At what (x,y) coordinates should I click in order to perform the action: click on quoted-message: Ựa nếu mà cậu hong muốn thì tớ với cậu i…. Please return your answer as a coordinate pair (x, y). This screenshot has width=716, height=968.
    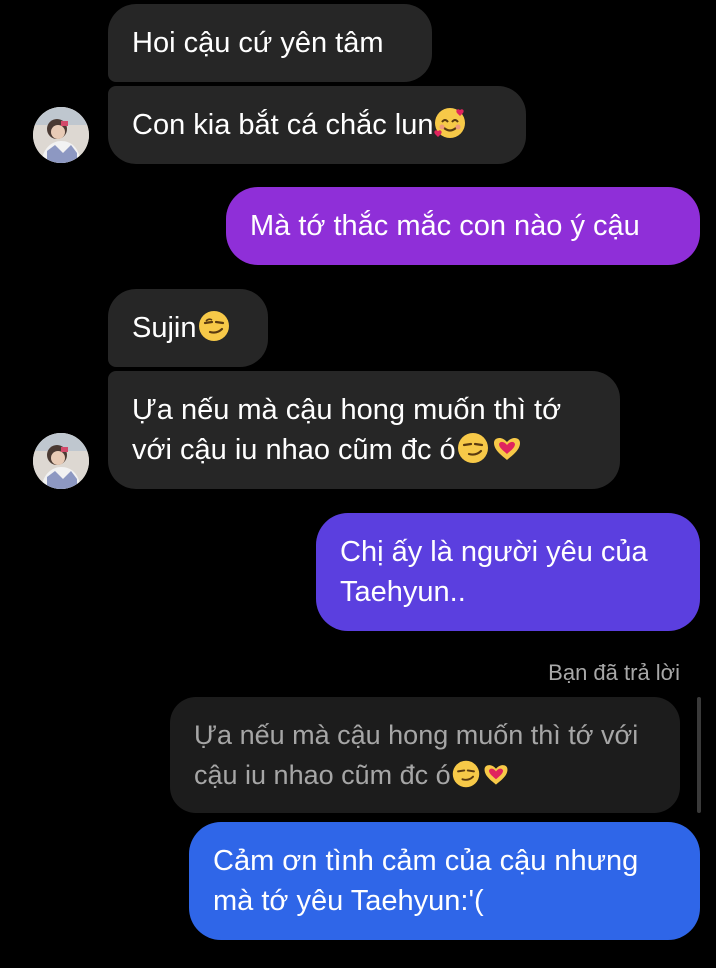
    Looking at the image, I should click on (425, 755).